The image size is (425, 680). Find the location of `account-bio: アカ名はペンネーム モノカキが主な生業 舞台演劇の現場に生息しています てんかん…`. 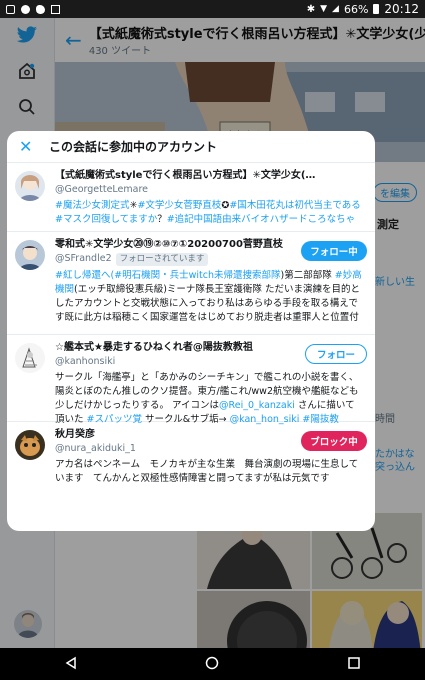

account-bio: アカ名はペンネーム モノカキが主な生業 舞台演劇の現場に生息しています てんかん… is located at coordinates (211, 472).